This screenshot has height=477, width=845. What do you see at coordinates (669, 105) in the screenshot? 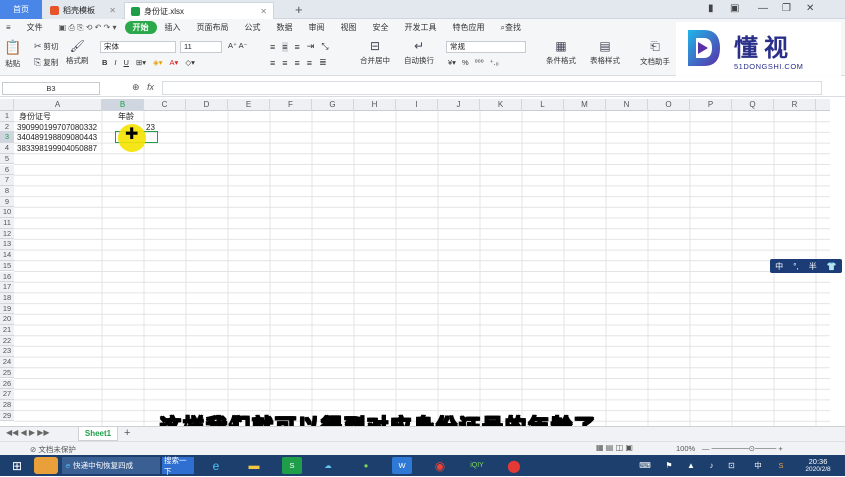
I see `column-header-o: O` at bounding box center [669, 105].